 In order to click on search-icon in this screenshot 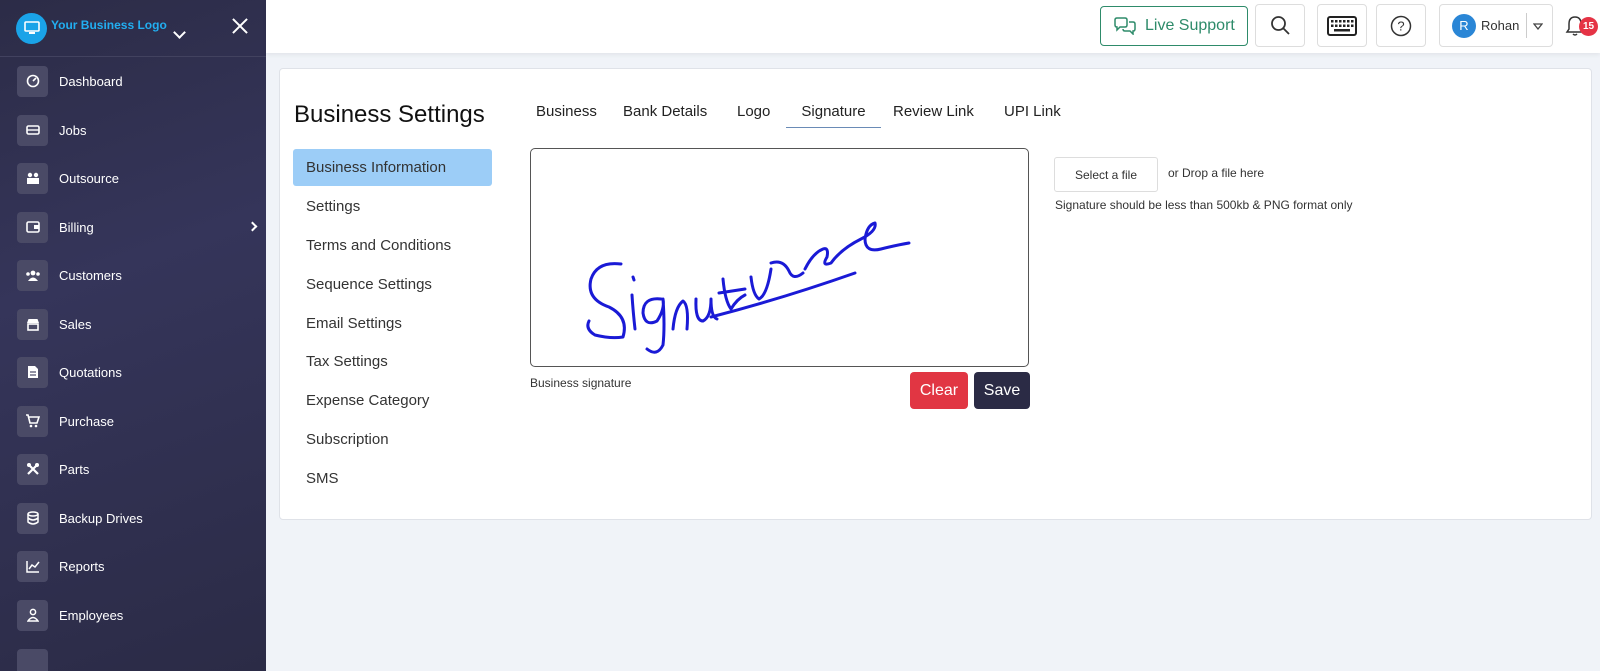, I will do `click(1280, 25)`.